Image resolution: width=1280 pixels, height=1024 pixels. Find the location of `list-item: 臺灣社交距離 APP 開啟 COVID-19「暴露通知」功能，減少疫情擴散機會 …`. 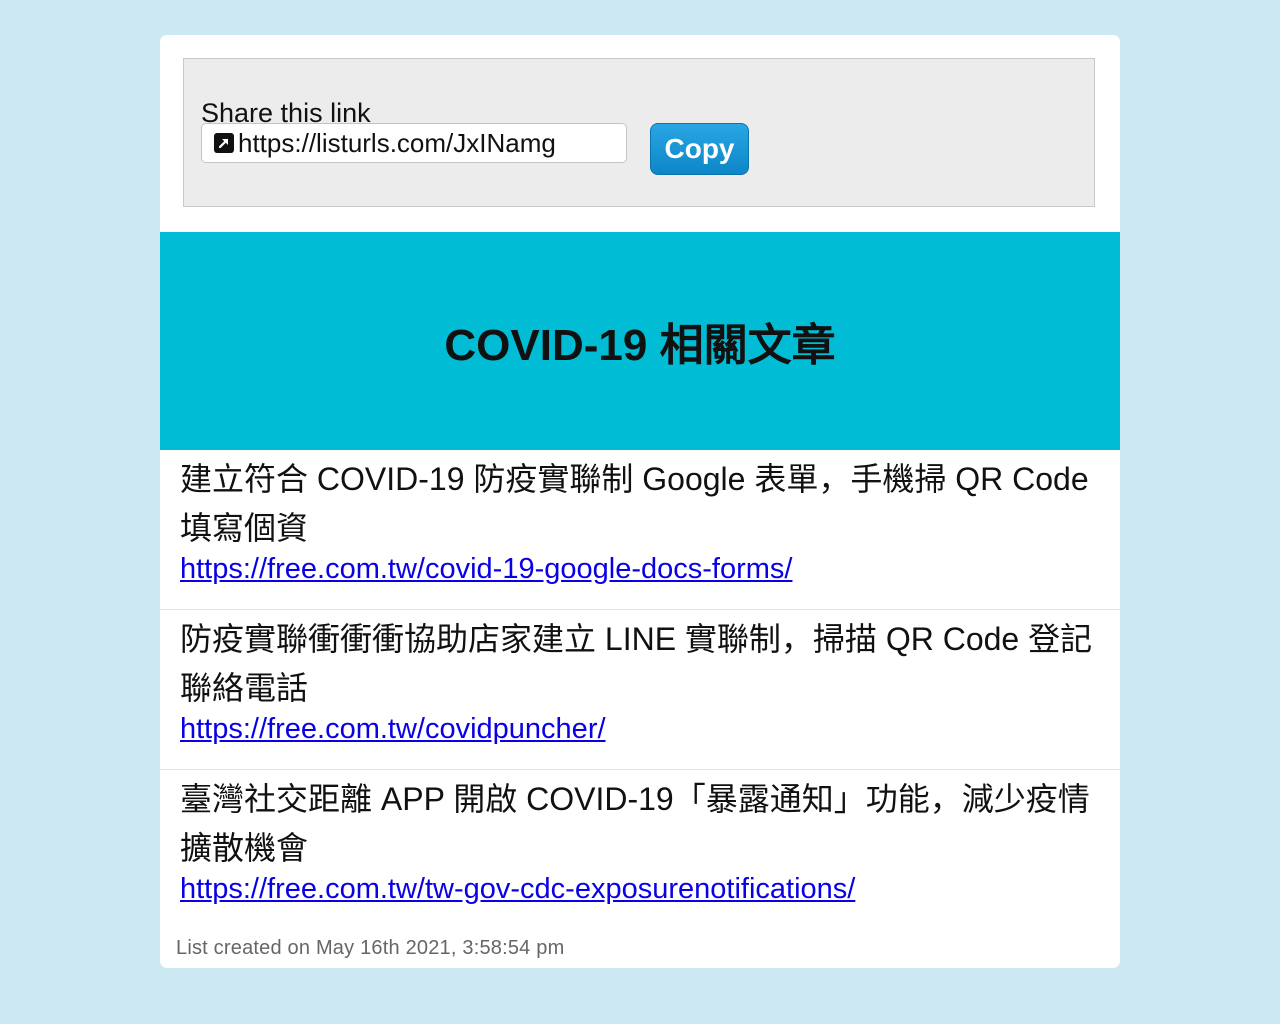

list-item: 臺灣社交距離 APP 開啟 COVID-19「暴露通知」功能，減少疫情擴散機會 … is located at coordinates (640, 842).